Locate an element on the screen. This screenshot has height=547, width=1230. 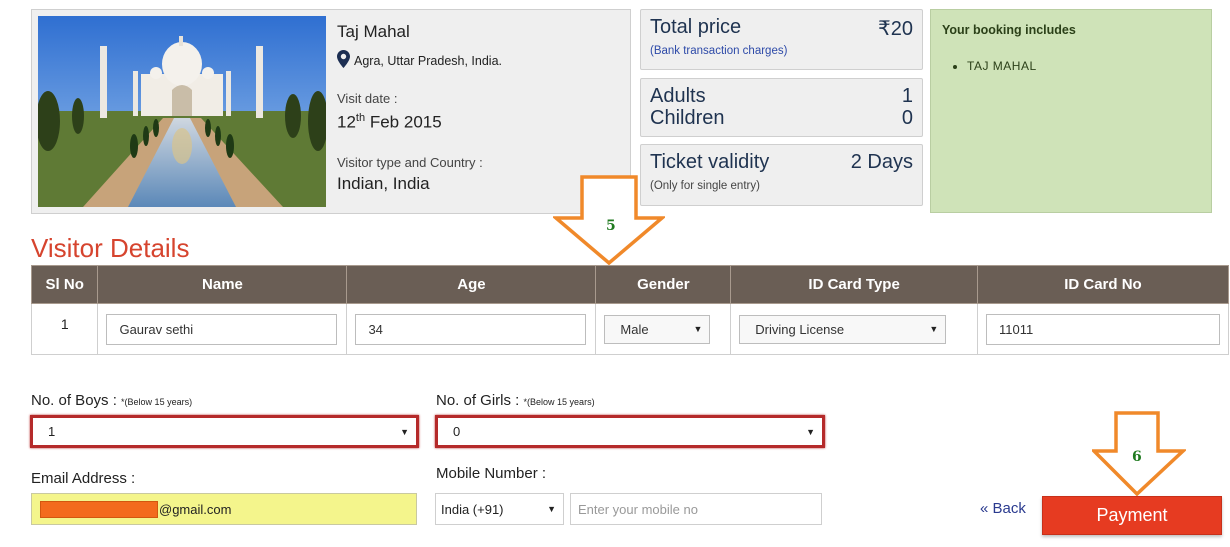
redaction-block is located at coordinates (99, 509).